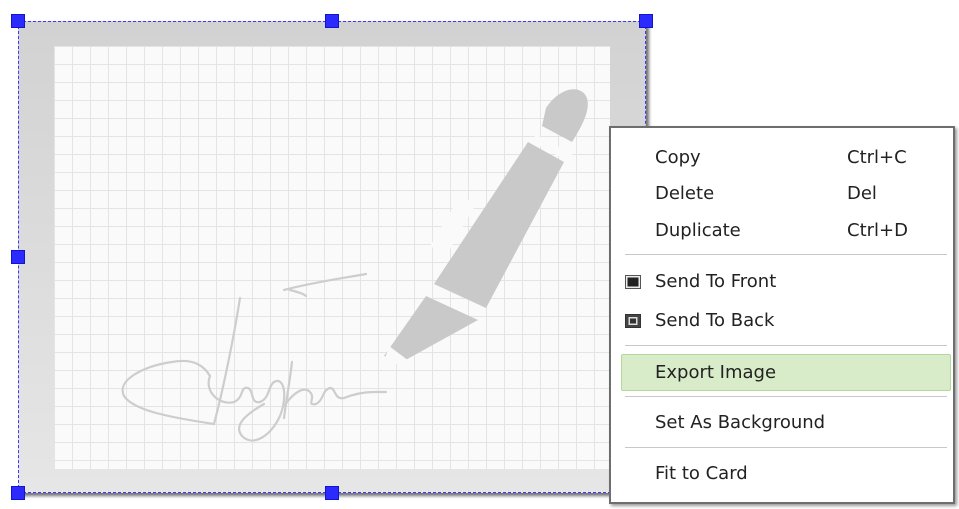  Describe the element at coordinates (786, 474) in the screenshot. I see `menu-item-fit-to-card: Fit to Card` at that location.